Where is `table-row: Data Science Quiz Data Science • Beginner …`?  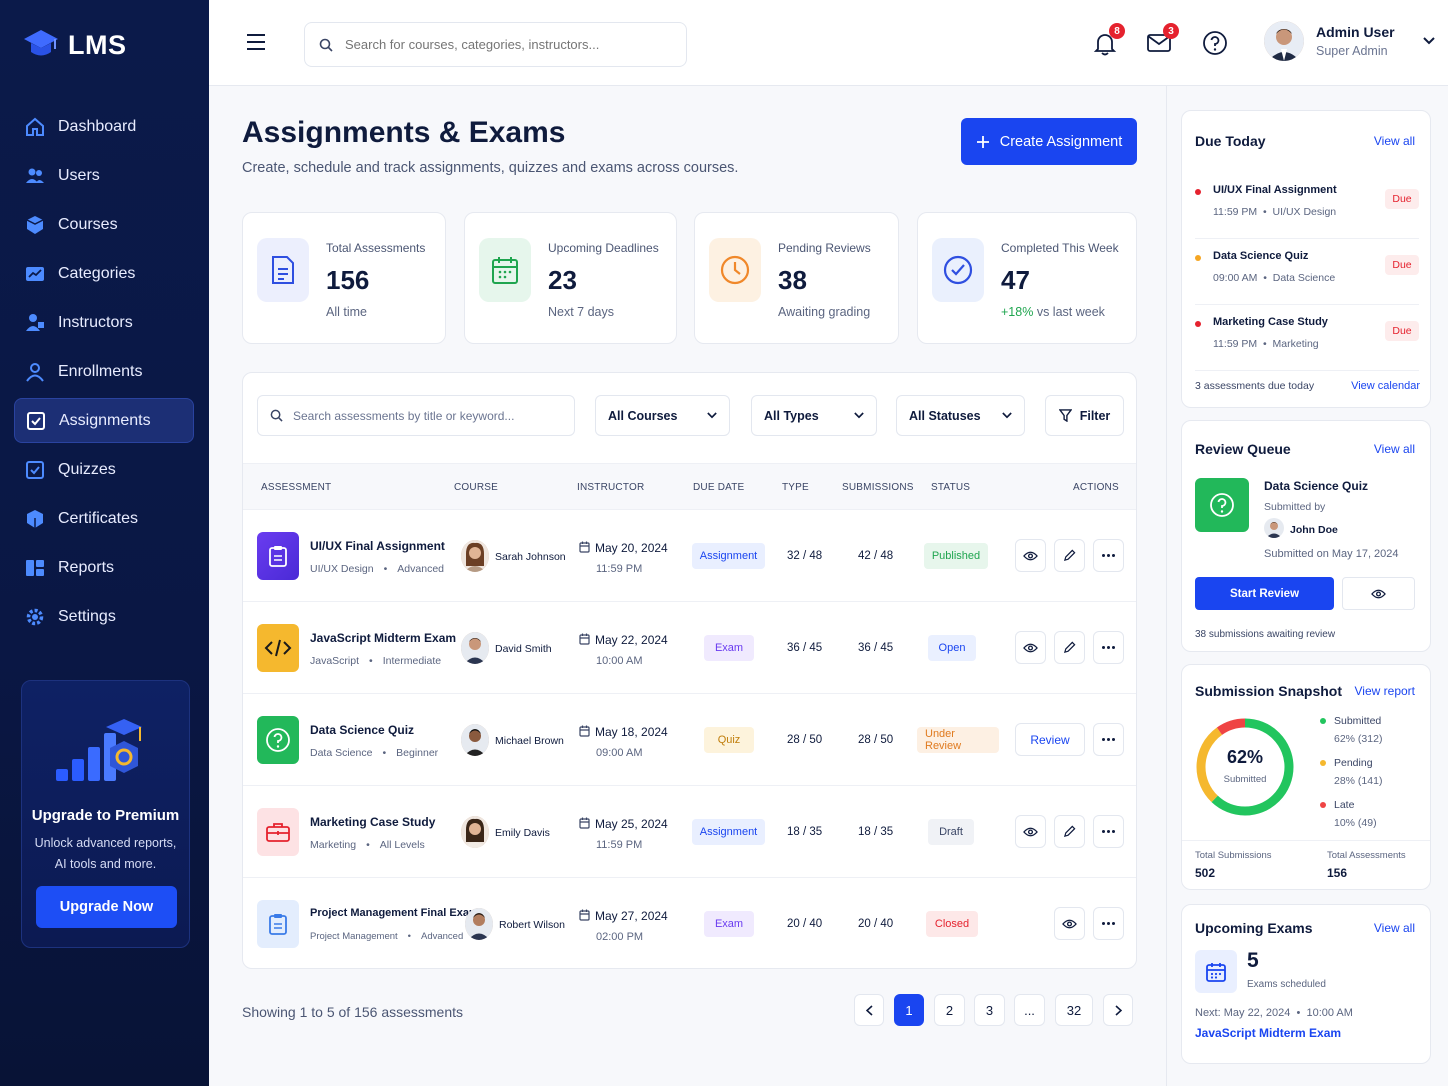 table-row: Data Science Quiz Data Science • Beginner … is located at coordinates (689, 740).